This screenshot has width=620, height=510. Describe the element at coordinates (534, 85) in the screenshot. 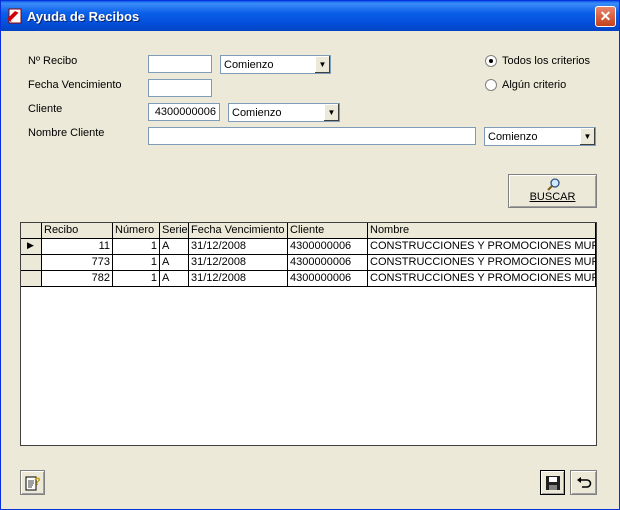

I see `algun-label: Algún criterio` at that location.